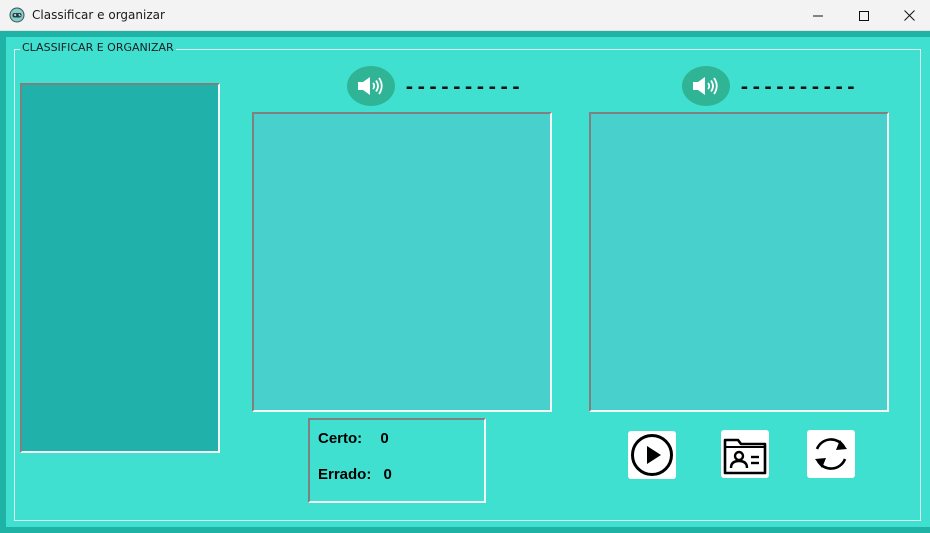 Image resolution: width=930 pixels, height=533 pixels. Describe the element at coordinates (345, 474) in the screenshot. I see `wrong-label: Errado:` at that location.